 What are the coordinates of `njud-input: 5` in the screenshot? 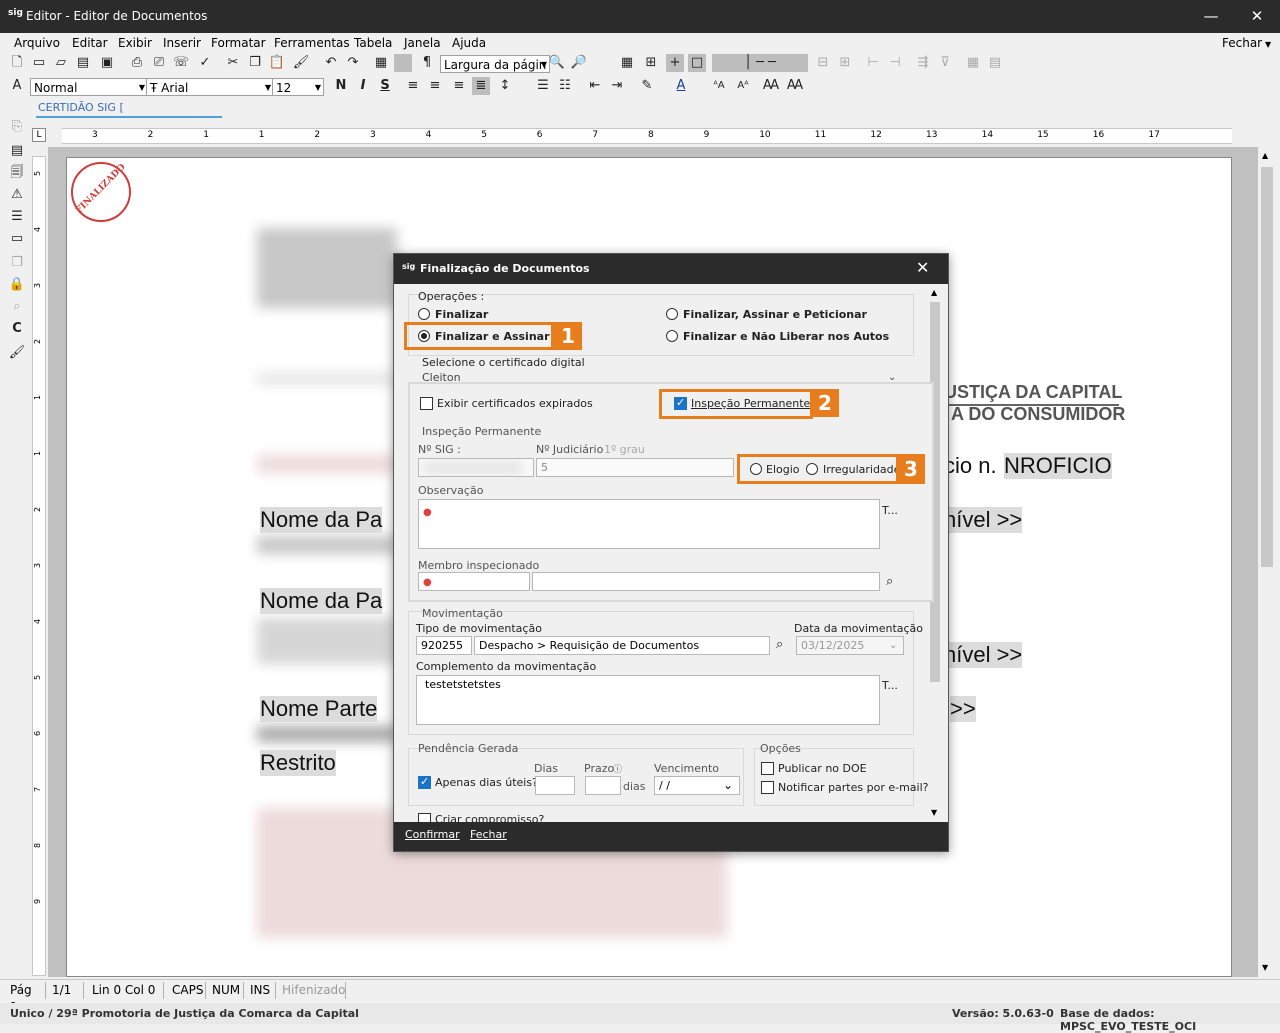 It's located at (635, 467).